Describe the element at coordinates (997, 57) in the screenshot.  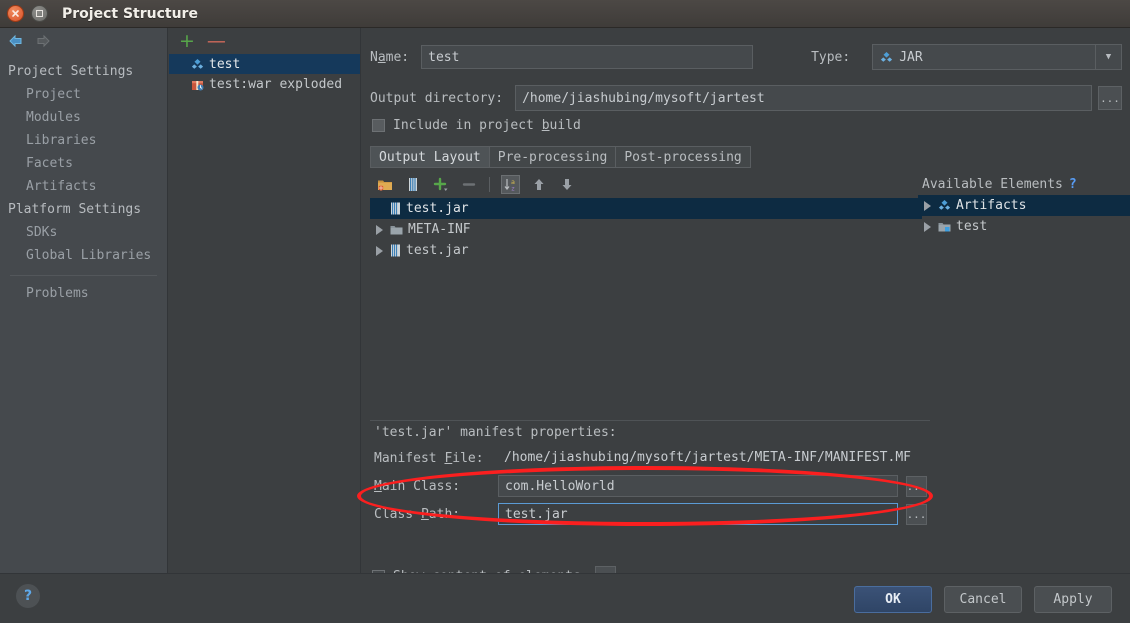
I see `type-select: JAR ▼` at that location.